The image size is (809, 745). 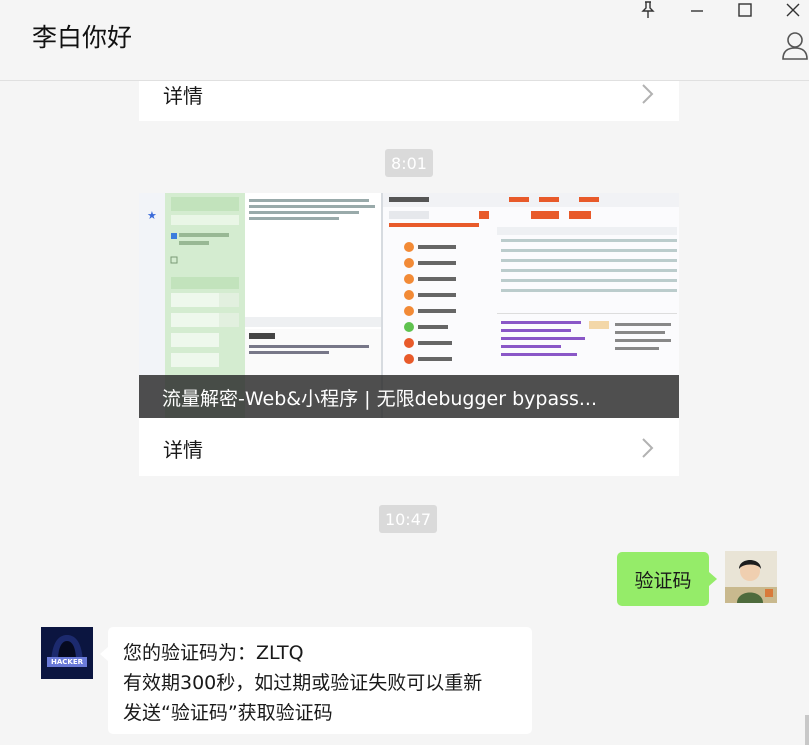 I want to click on message-line: 有效期300秒，如过期或验证失败可以重新, so click(x=303, y=683).